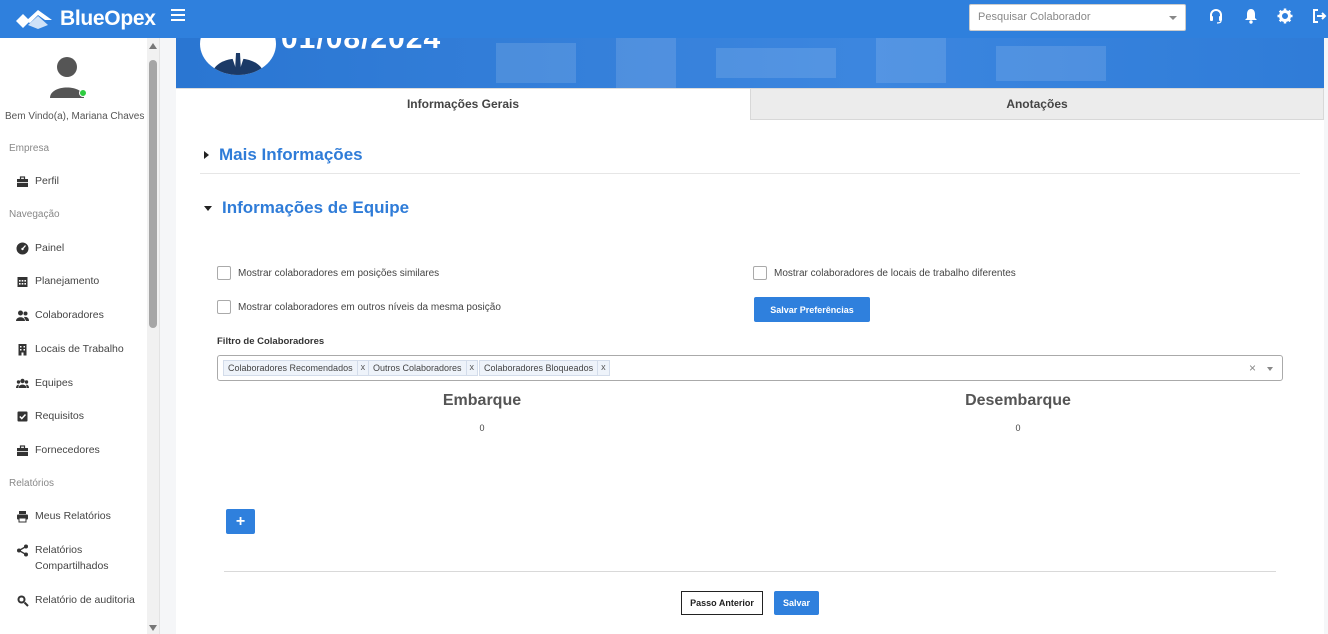 The image size is (1328, 634). I want to click on banner-date: 01/08/2024, so click(361, 46).